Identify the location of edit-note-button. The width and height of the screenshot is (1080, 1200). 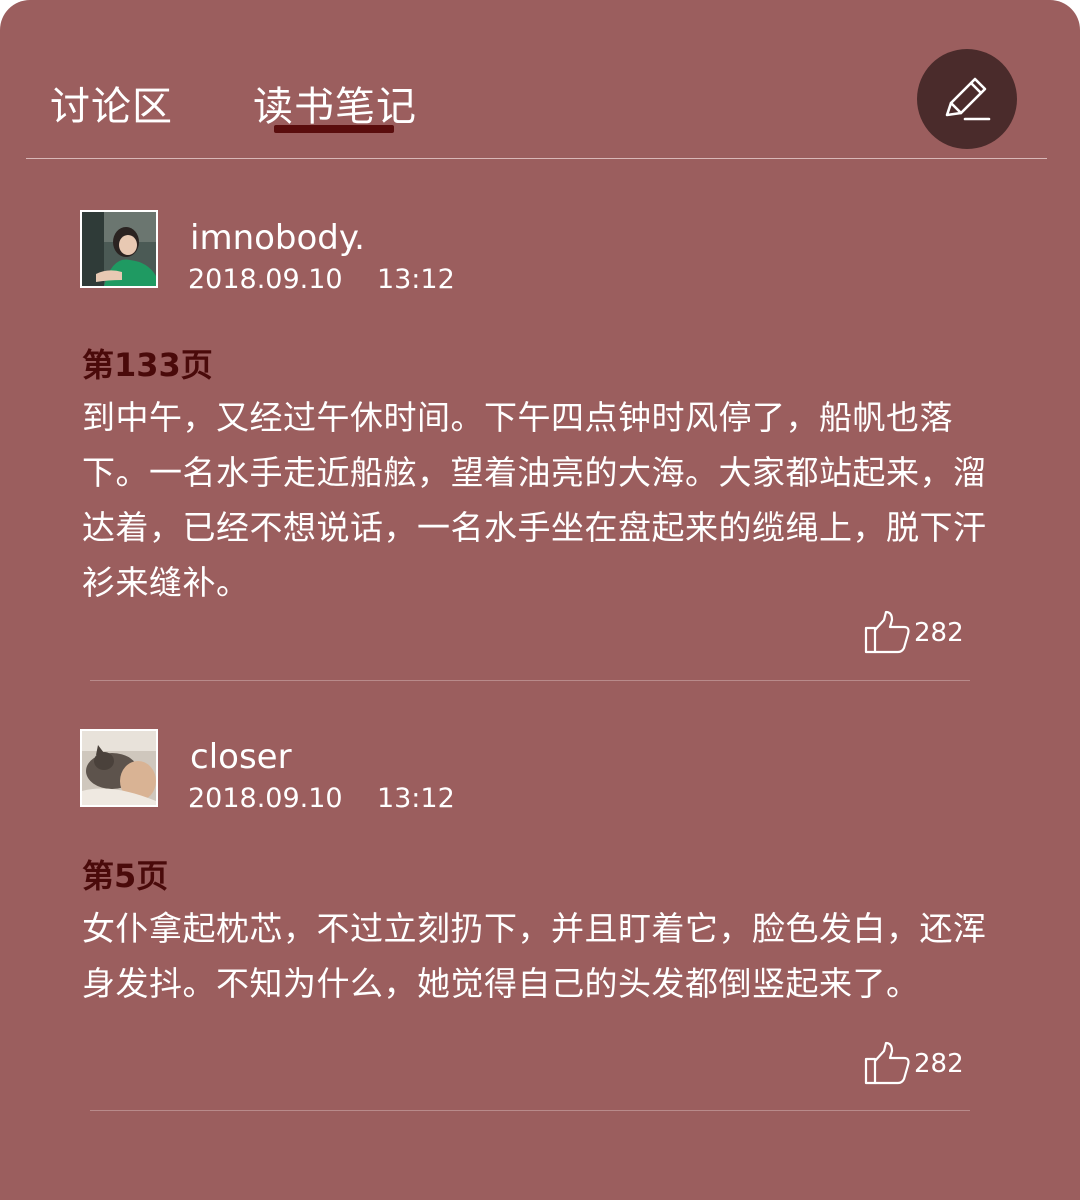
(967, 99).